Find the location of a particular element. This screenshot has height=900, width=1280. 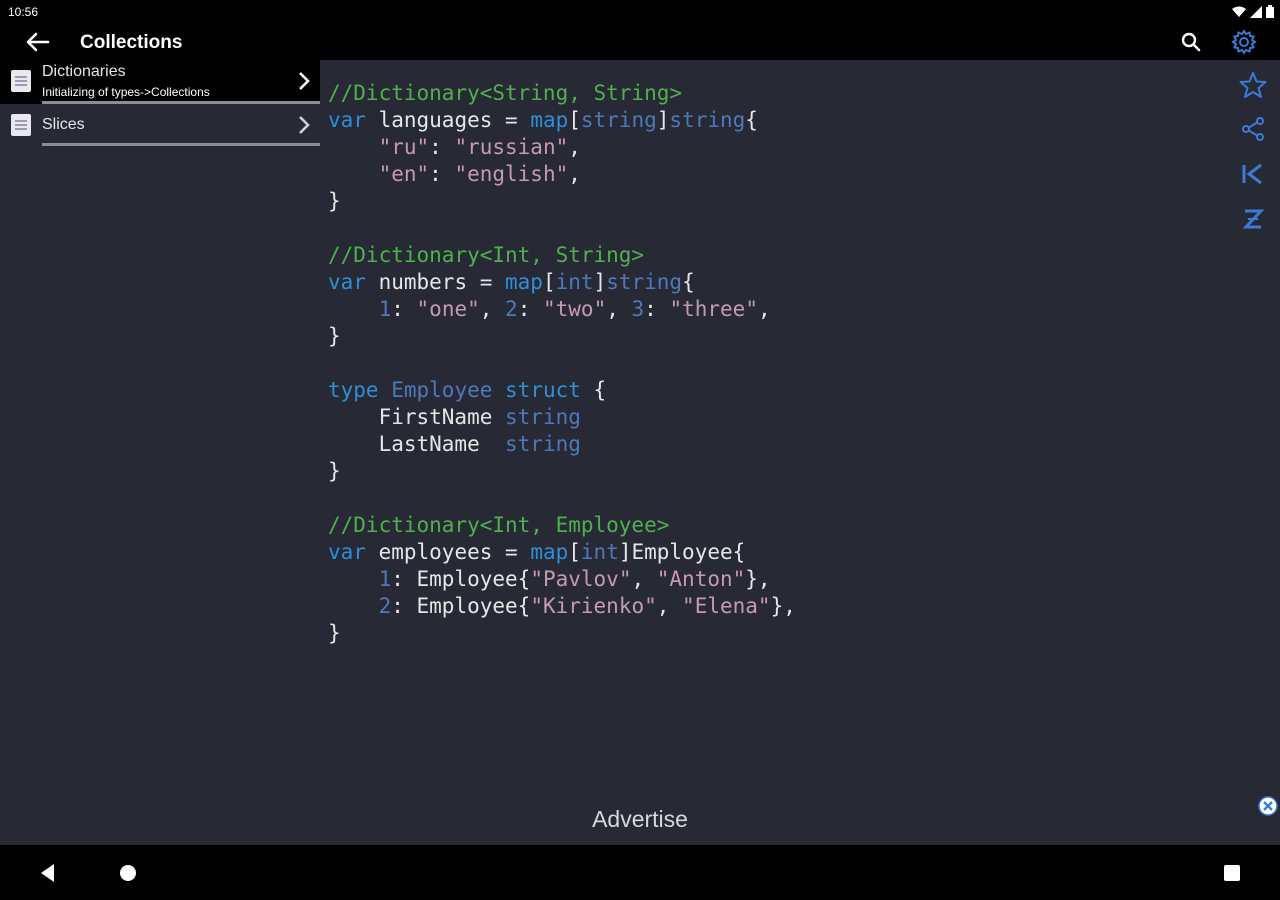

code-line: //Dictionary<String, String> is located at coordinates (562, 93).